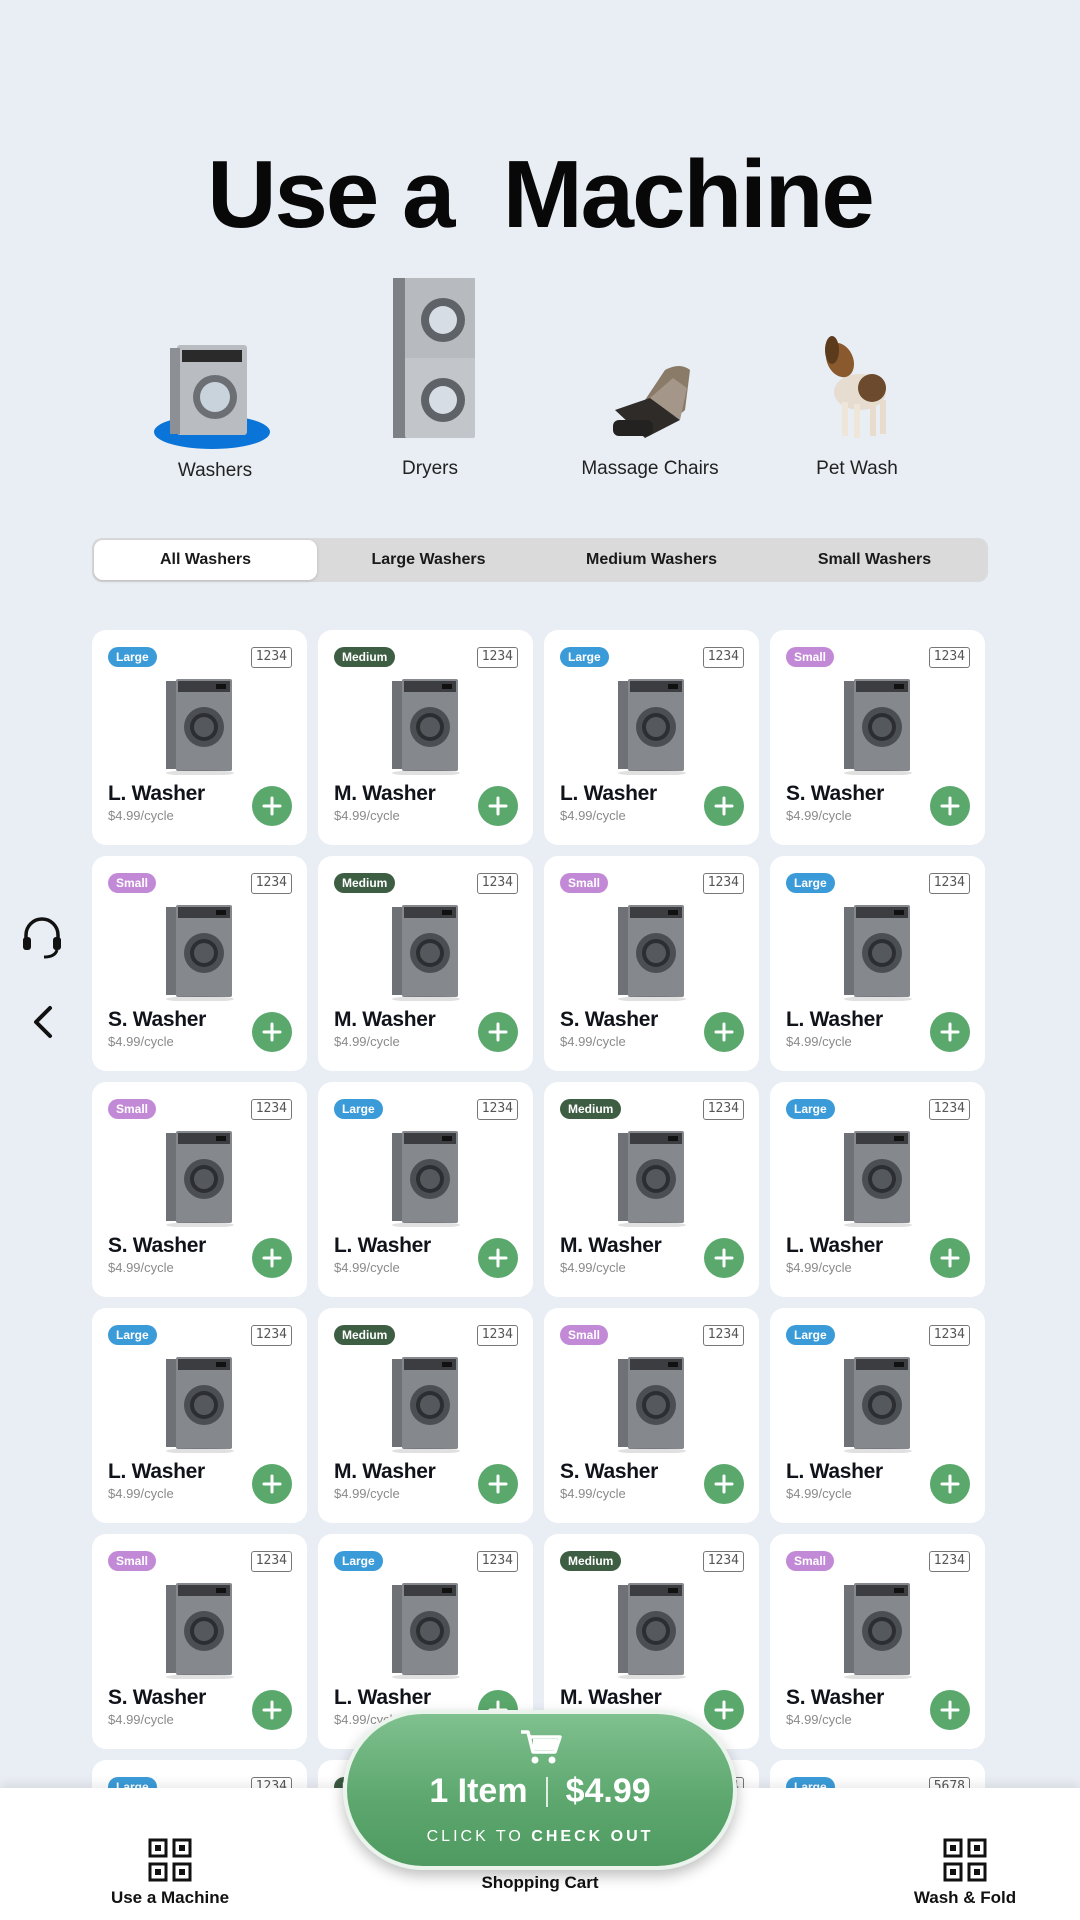 This screenshot has width=1080, height=1920. Describe the element at coordinates (540, 1790) in the screenshot. I see `checkout-button: 1 Item $4.99 CLICK TO CHECK OUT` at that location.